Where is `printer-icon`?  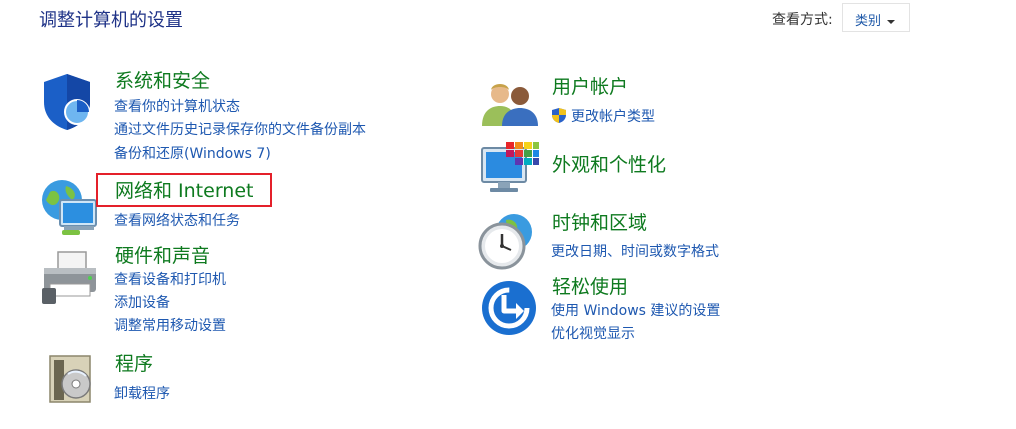
printer-icon is located at coordinates (69, 277).